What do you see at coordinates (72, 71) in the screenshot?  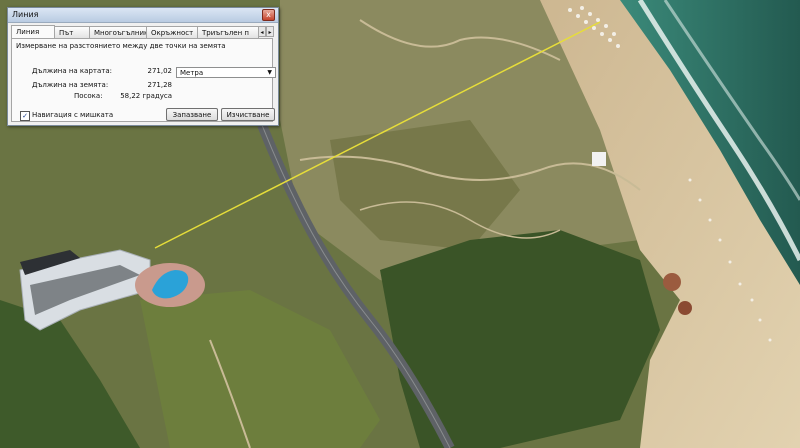 I see `map-length-label: Дължина на картата:` at bounding box center [72, 71].